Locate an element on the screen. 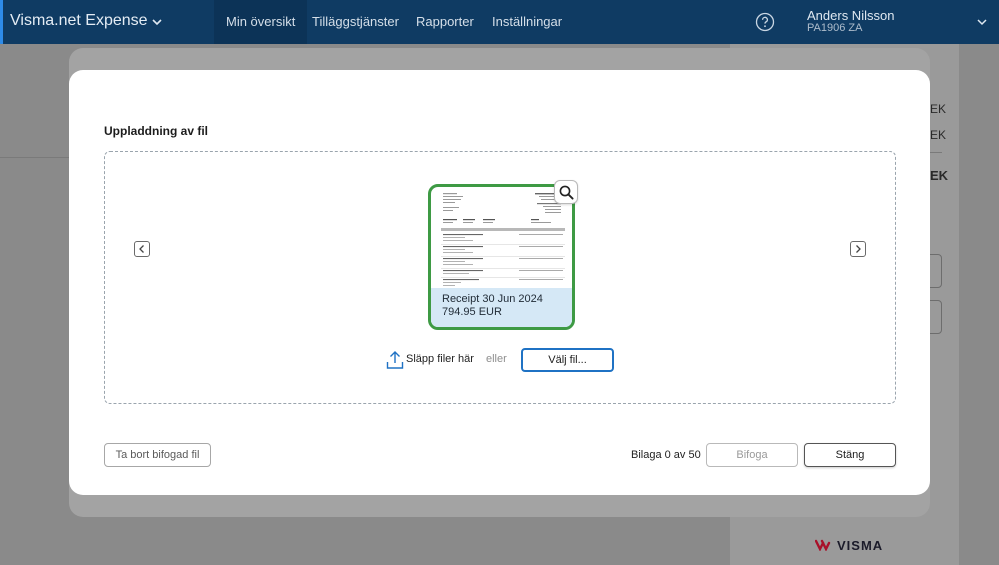 This screenshot has height=565, width=999. close-button: Stäng is located at coordinates (850, 455).